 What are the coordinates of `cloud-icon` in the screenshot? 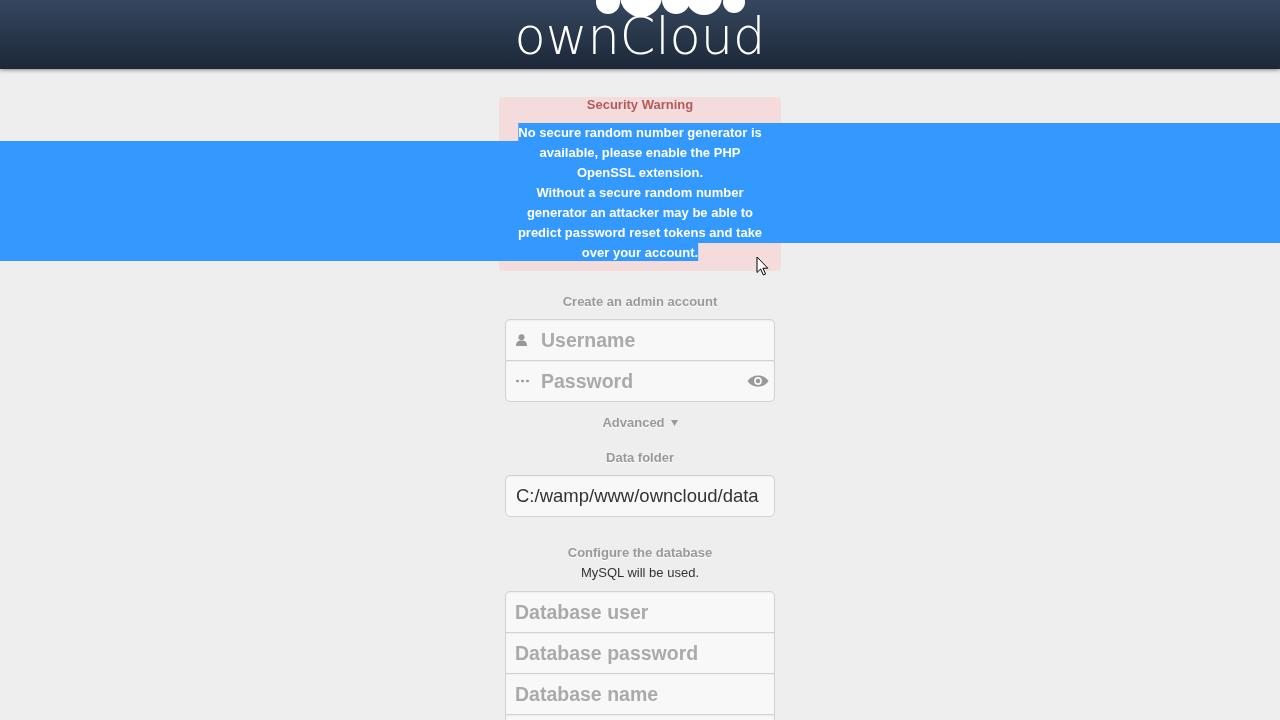 It's located at (671, 8).